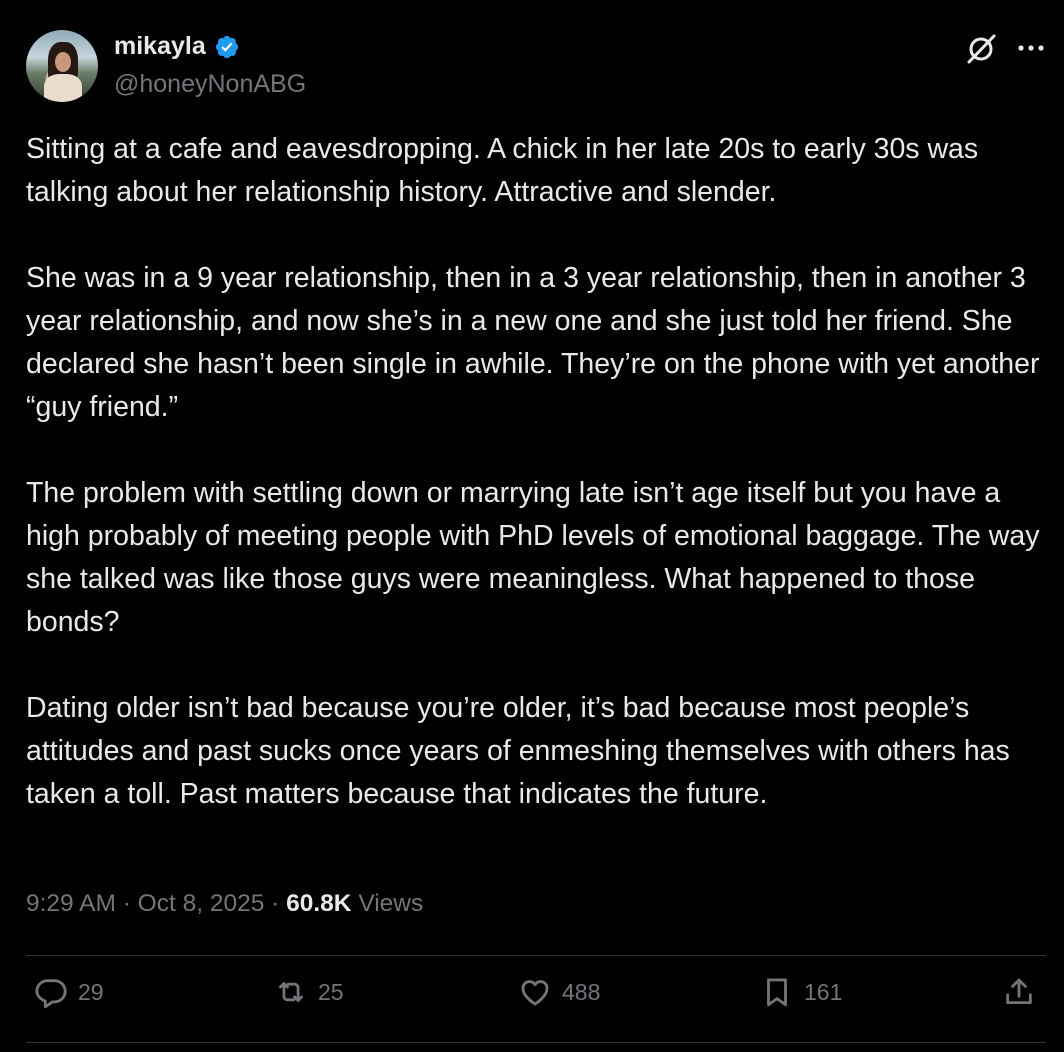 The height and width of the screenshot is (1052, 1064). Describe the element at coordinates (387, 903) in the screenshot. I see `views-label: Views` at that location.